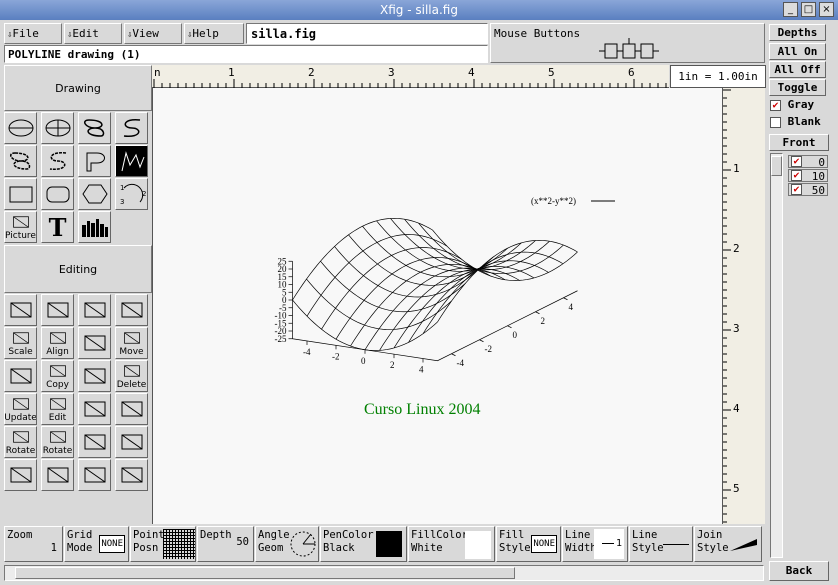  I want to click on tool-label: Update, so click(20, 418).